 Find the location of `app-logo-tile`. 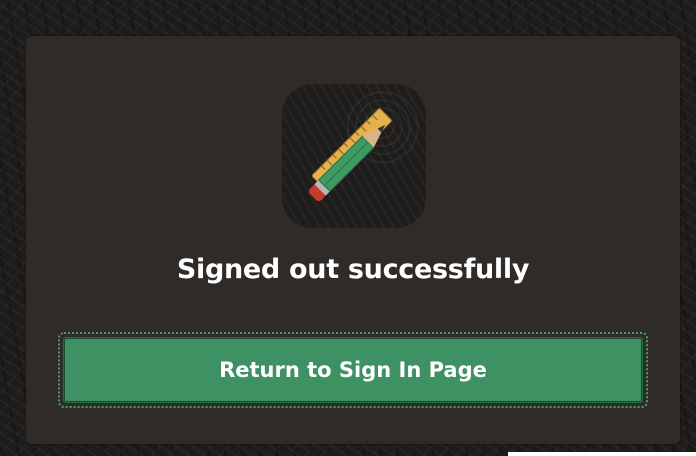

app-logo-tile is located at coordinates (354, 156).